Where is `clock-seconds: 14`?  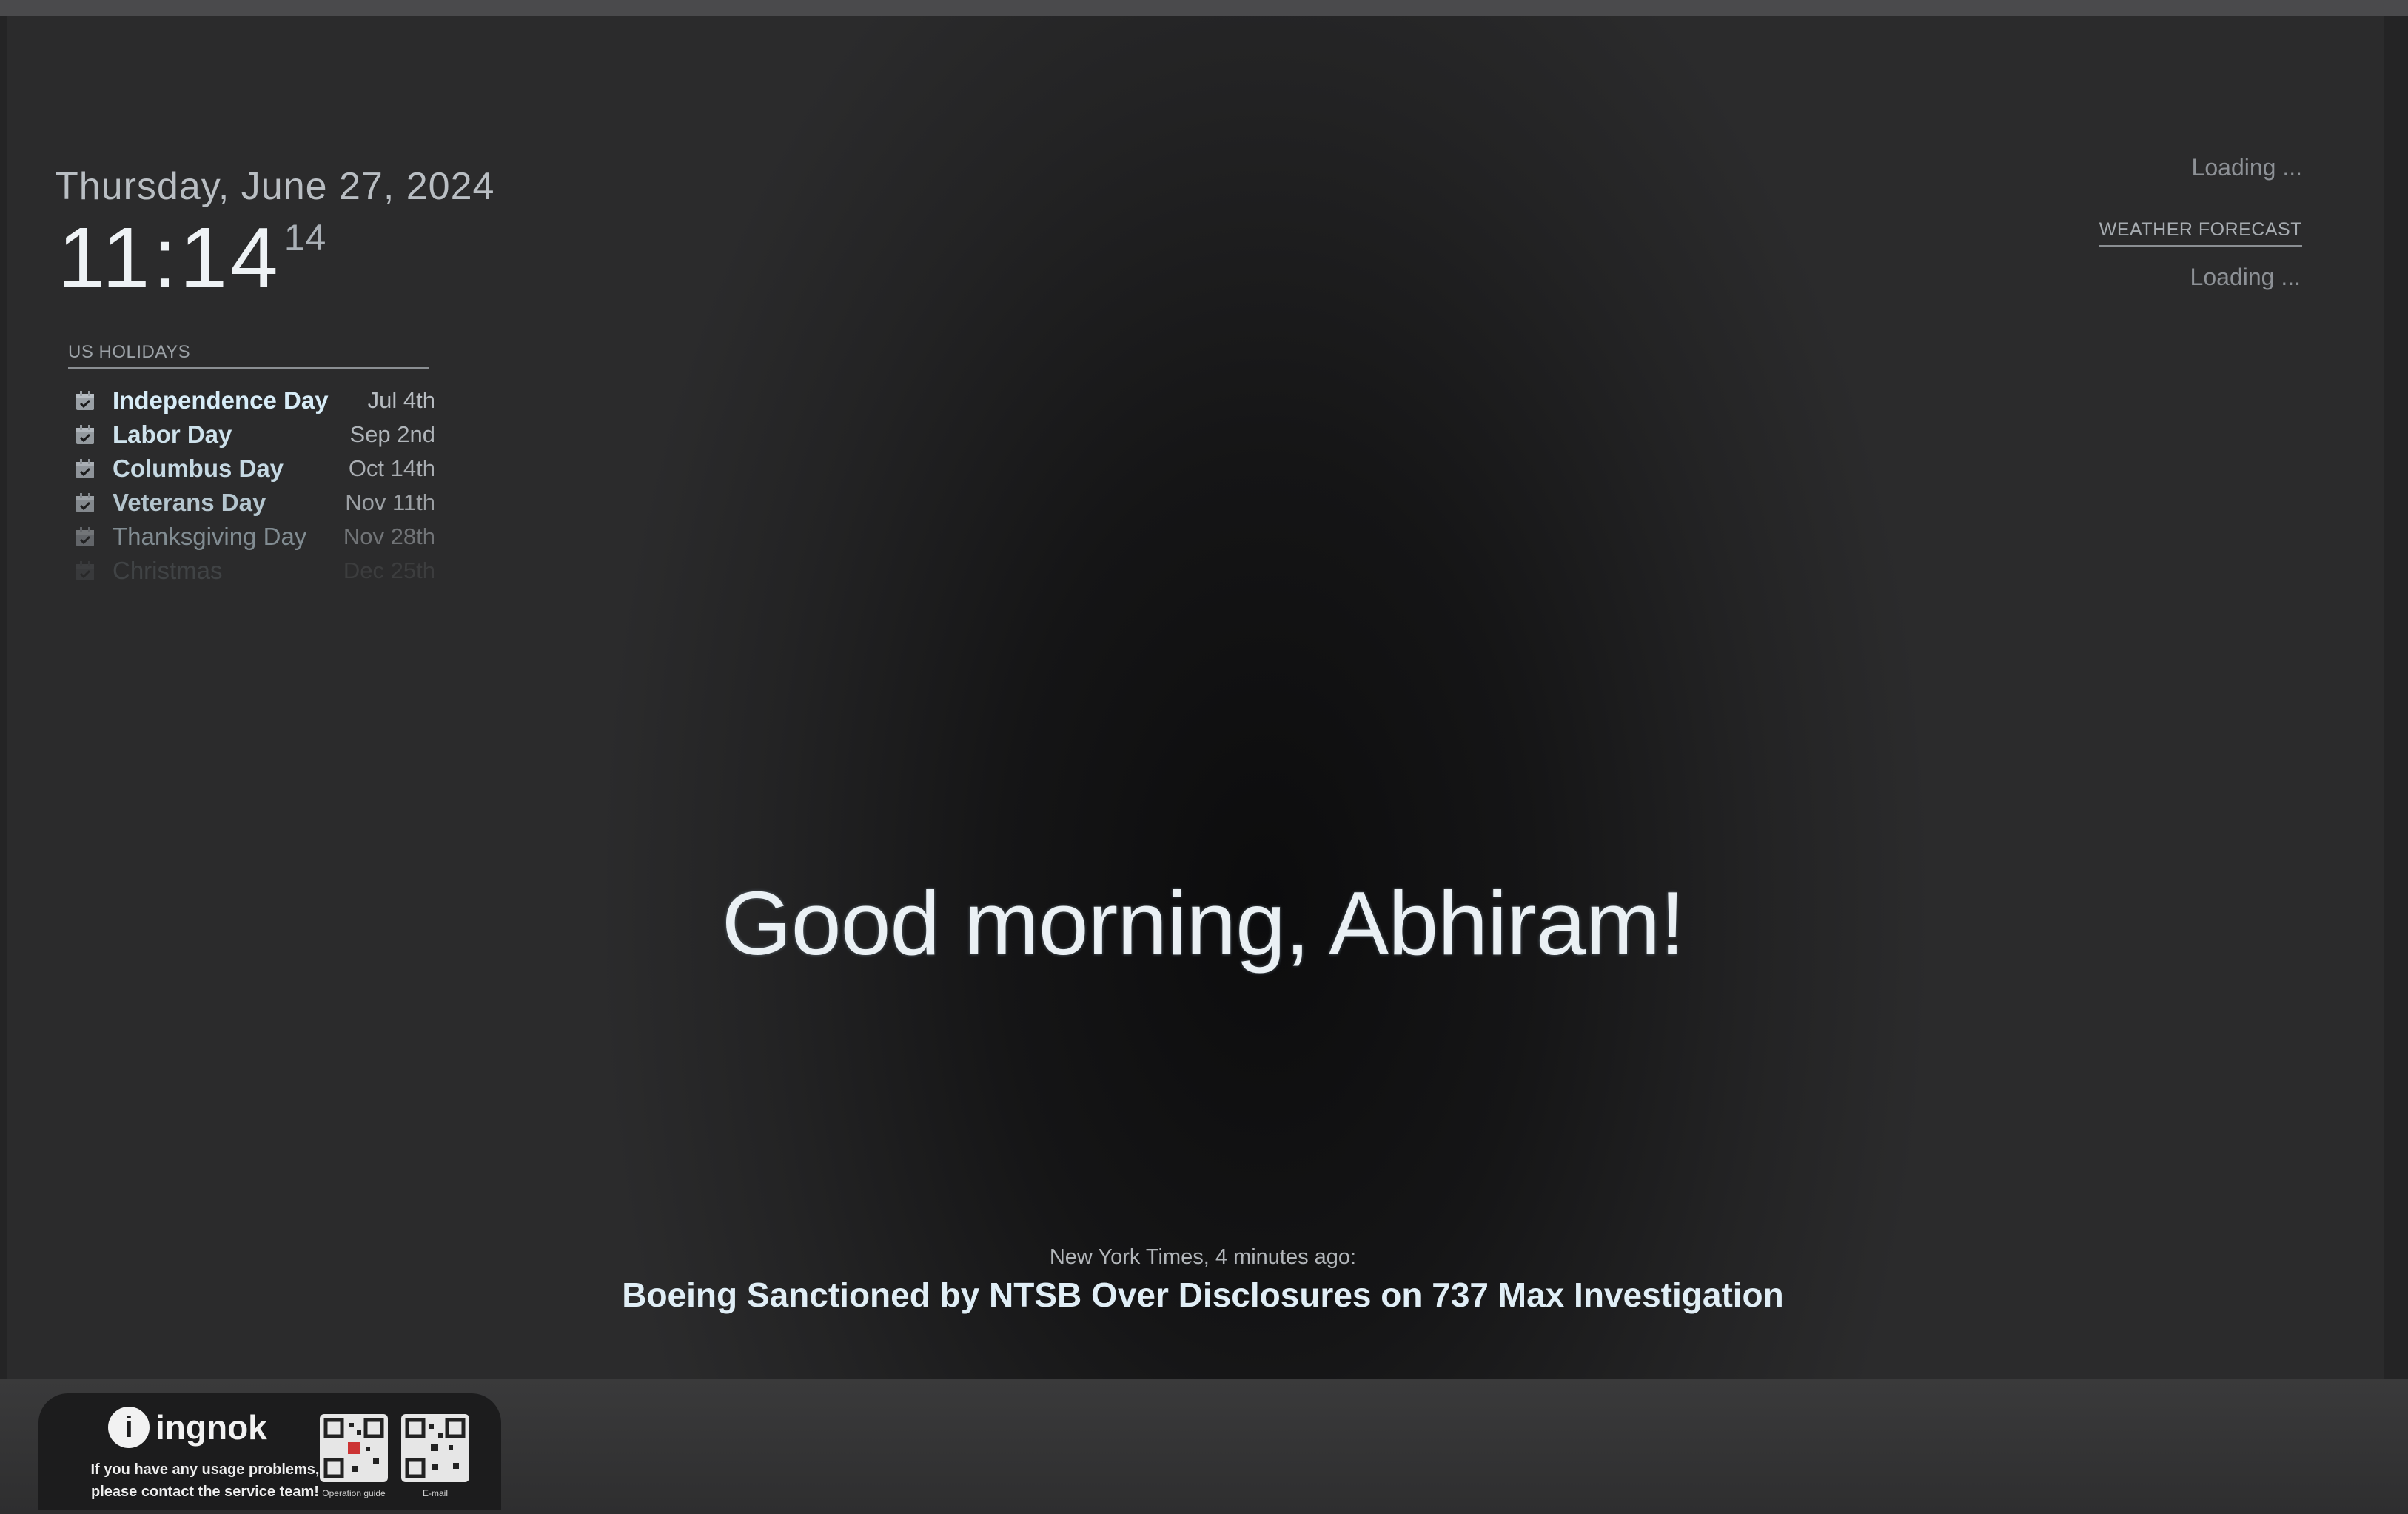 clock-seconds: 14 is located at coordinates (305, 237).